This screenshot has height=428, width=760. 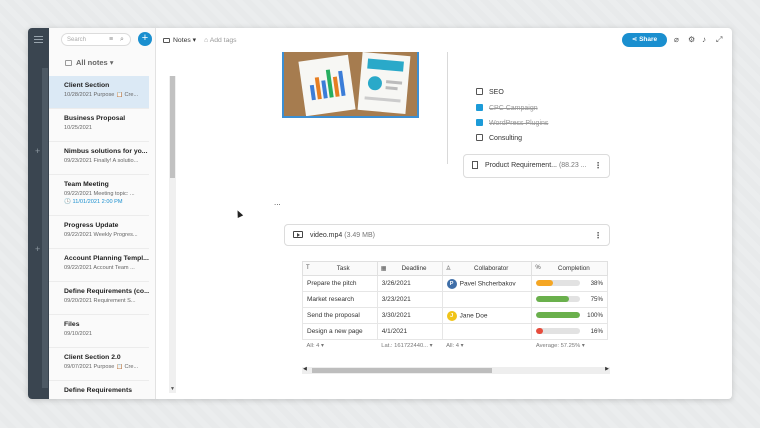 I want to click on table-scrollbar: ◀ ▶, so click(x=456, y=370).